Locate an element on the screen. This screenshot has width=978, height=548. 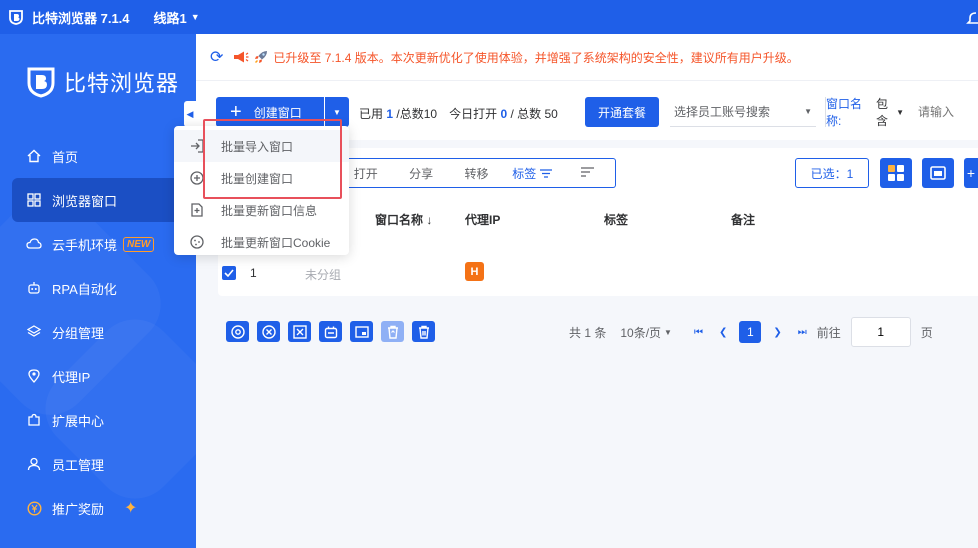
staff-account-select: 选择员工账号搜索 ▼ is located at coordinates (743, 112).